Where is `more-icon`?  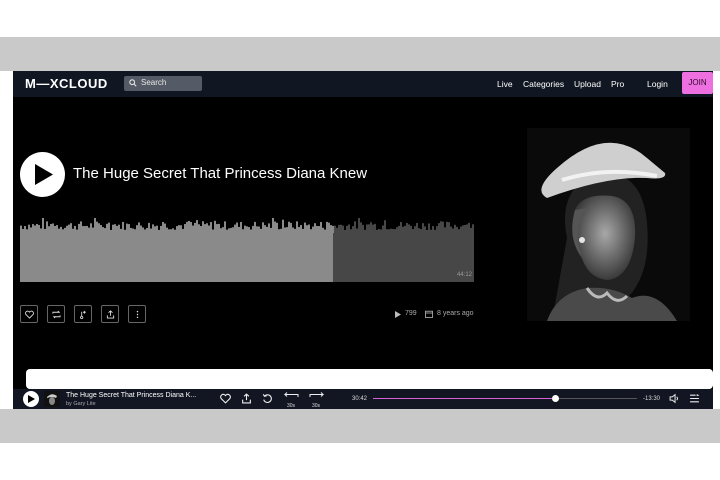
more-icon is located at coordinates (137, 314).